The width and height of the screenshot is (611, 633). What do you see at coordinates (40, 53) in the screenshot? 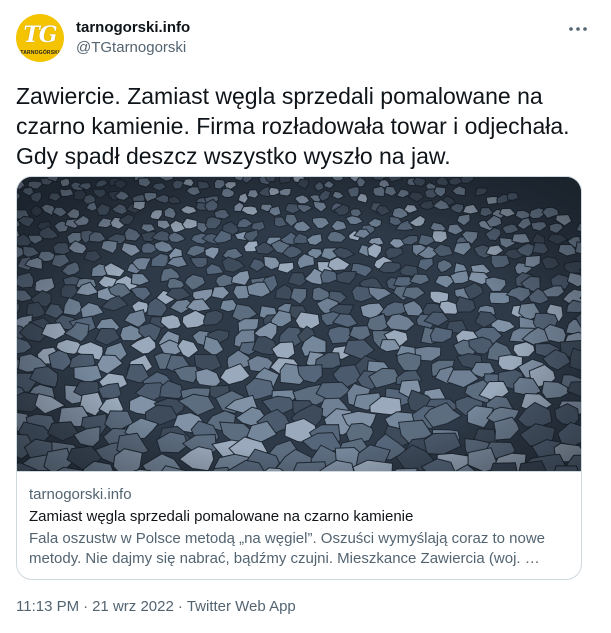
I see `avatar-logo-subtext: TARNOGÓRSKI` at bounding box center [40, 53].